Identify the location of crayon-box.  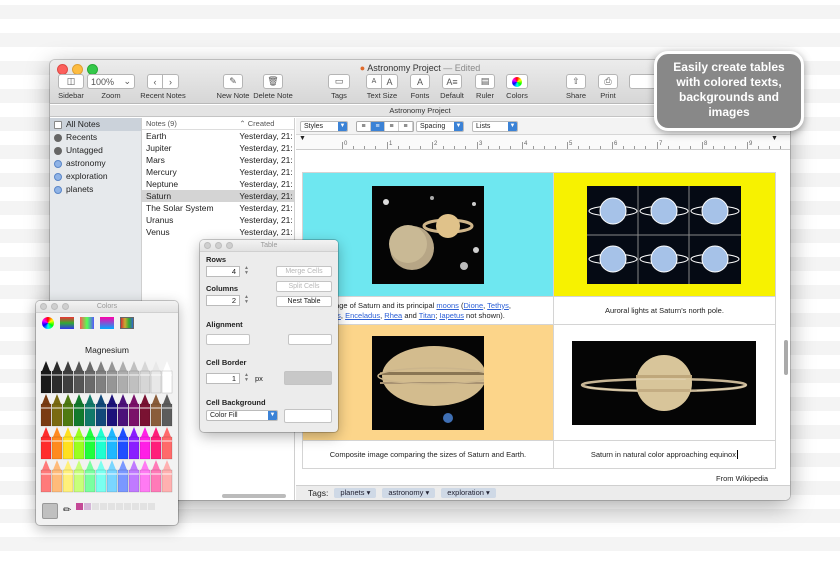
(107, 428).